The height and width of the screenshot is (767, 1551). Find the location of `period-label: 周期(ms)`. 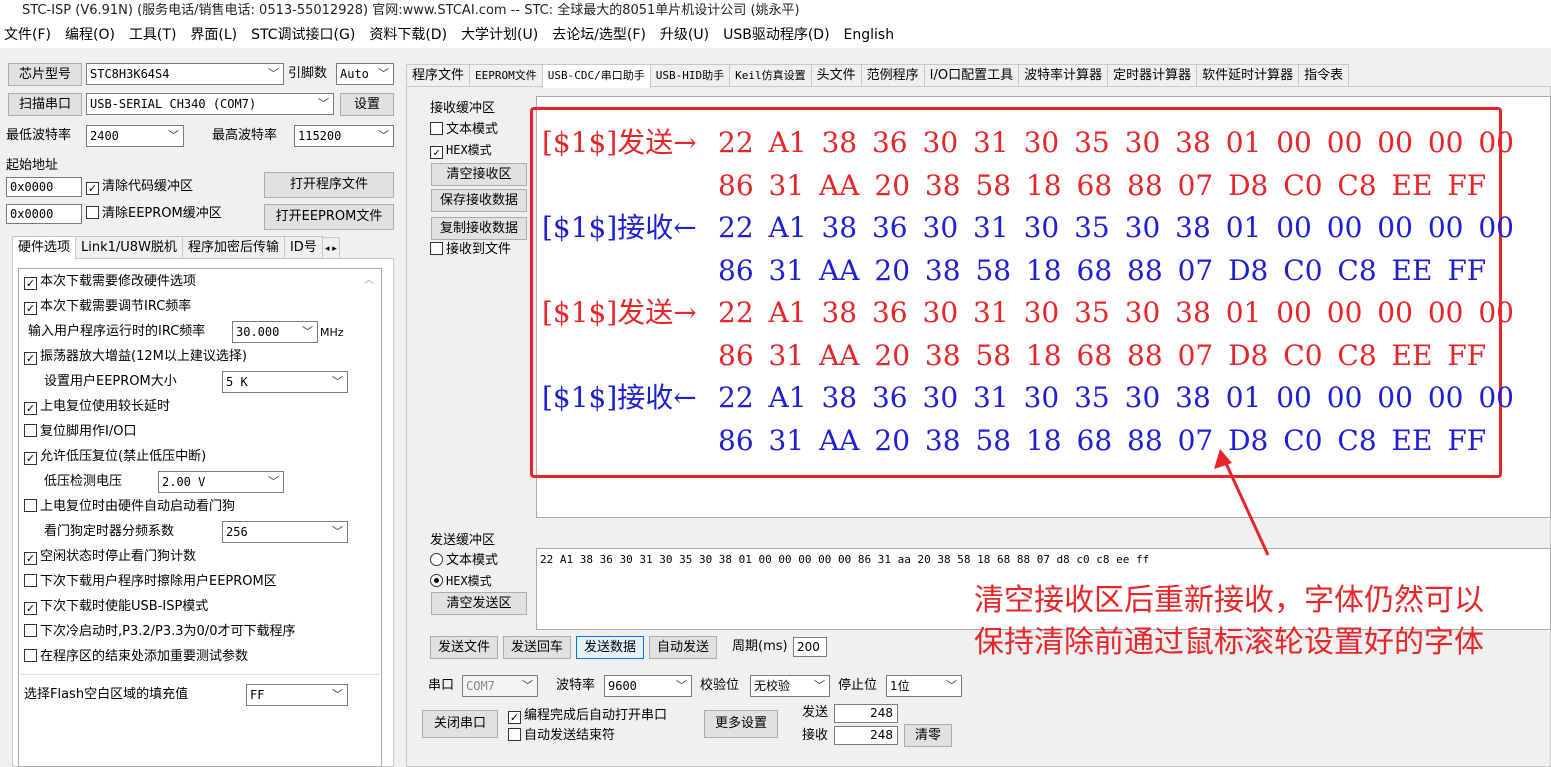

period-label: 周期(ms) is located at coordinates (760, 646).